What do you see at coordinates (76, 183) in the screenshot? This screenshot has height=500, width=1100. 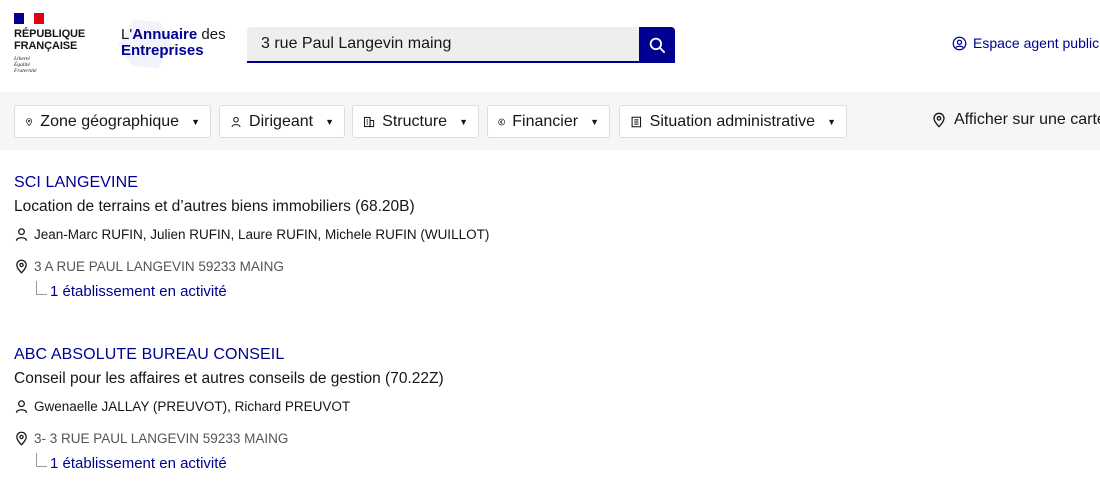 I see `result-company-name: SCI LANGEVINE` at bounding box center [76, 183].